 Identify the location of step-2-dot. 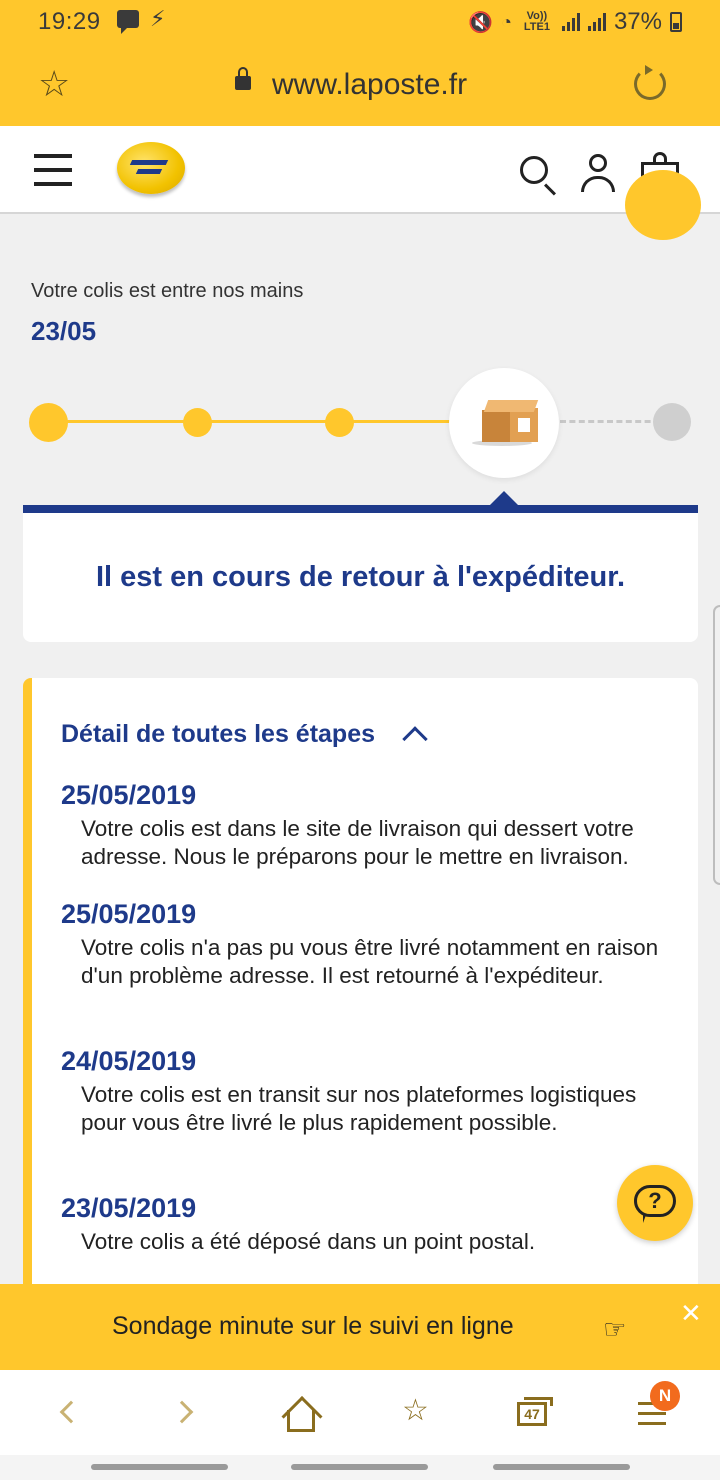
(197, 422).